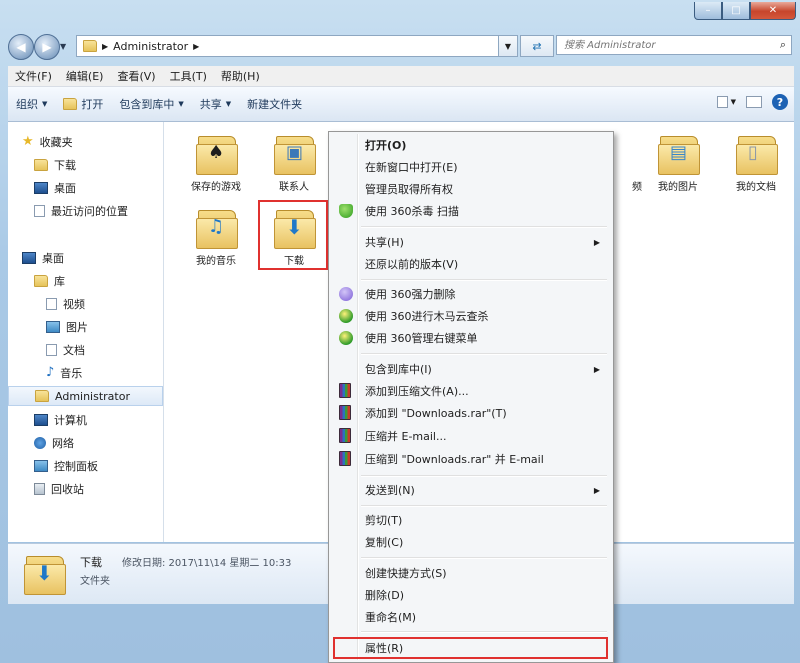 This screenshot has height=663, width=800. Describe the element at coordinates (756, 161) in the screenshot. I see `folder-my-documents: ▯ 我的文档` at that location.